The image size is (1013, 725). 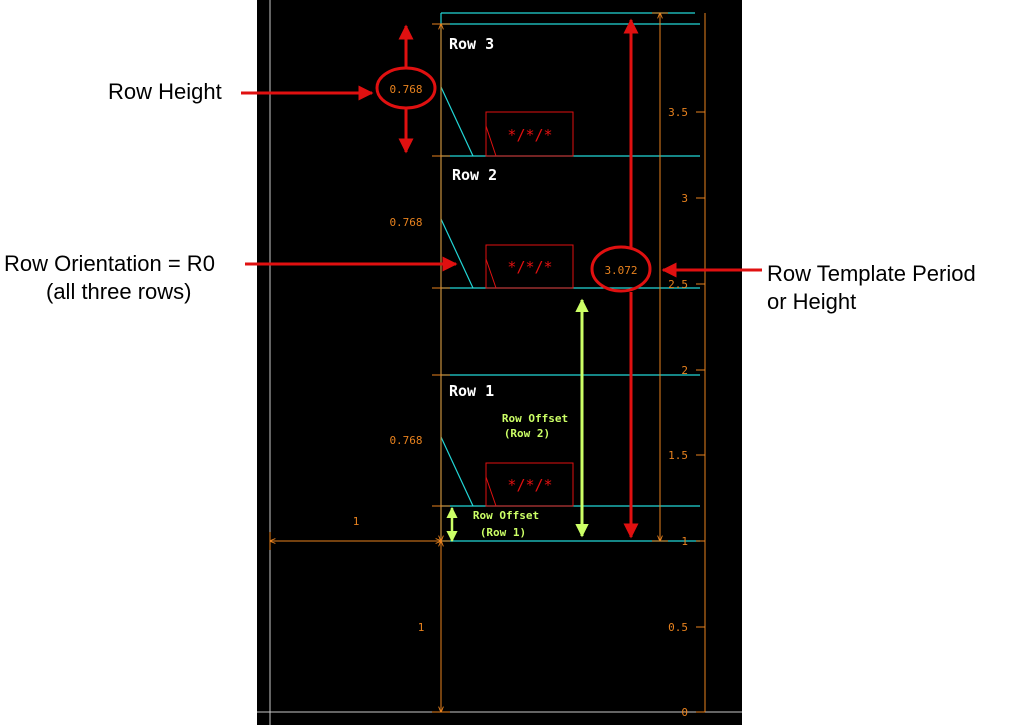 I want to click on axis-tick-label: 3, so click(x=684, y=198).